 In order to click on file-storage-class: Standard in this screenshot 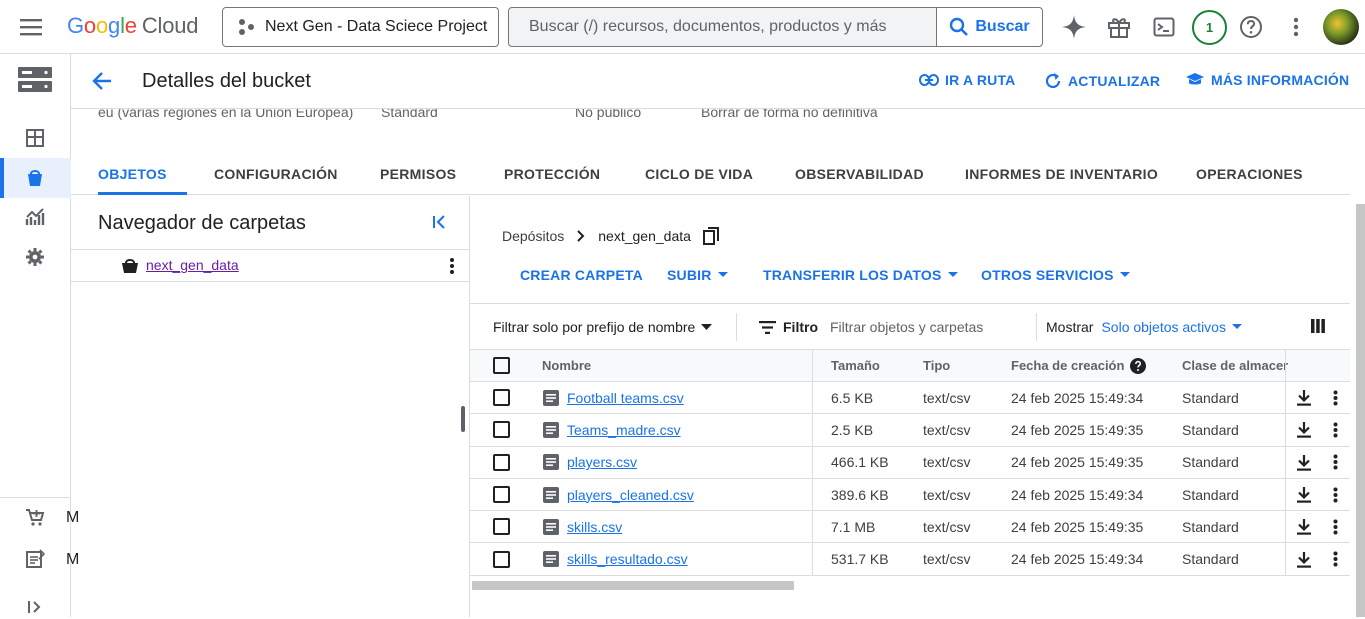, I will do `click(1210, 494)`.